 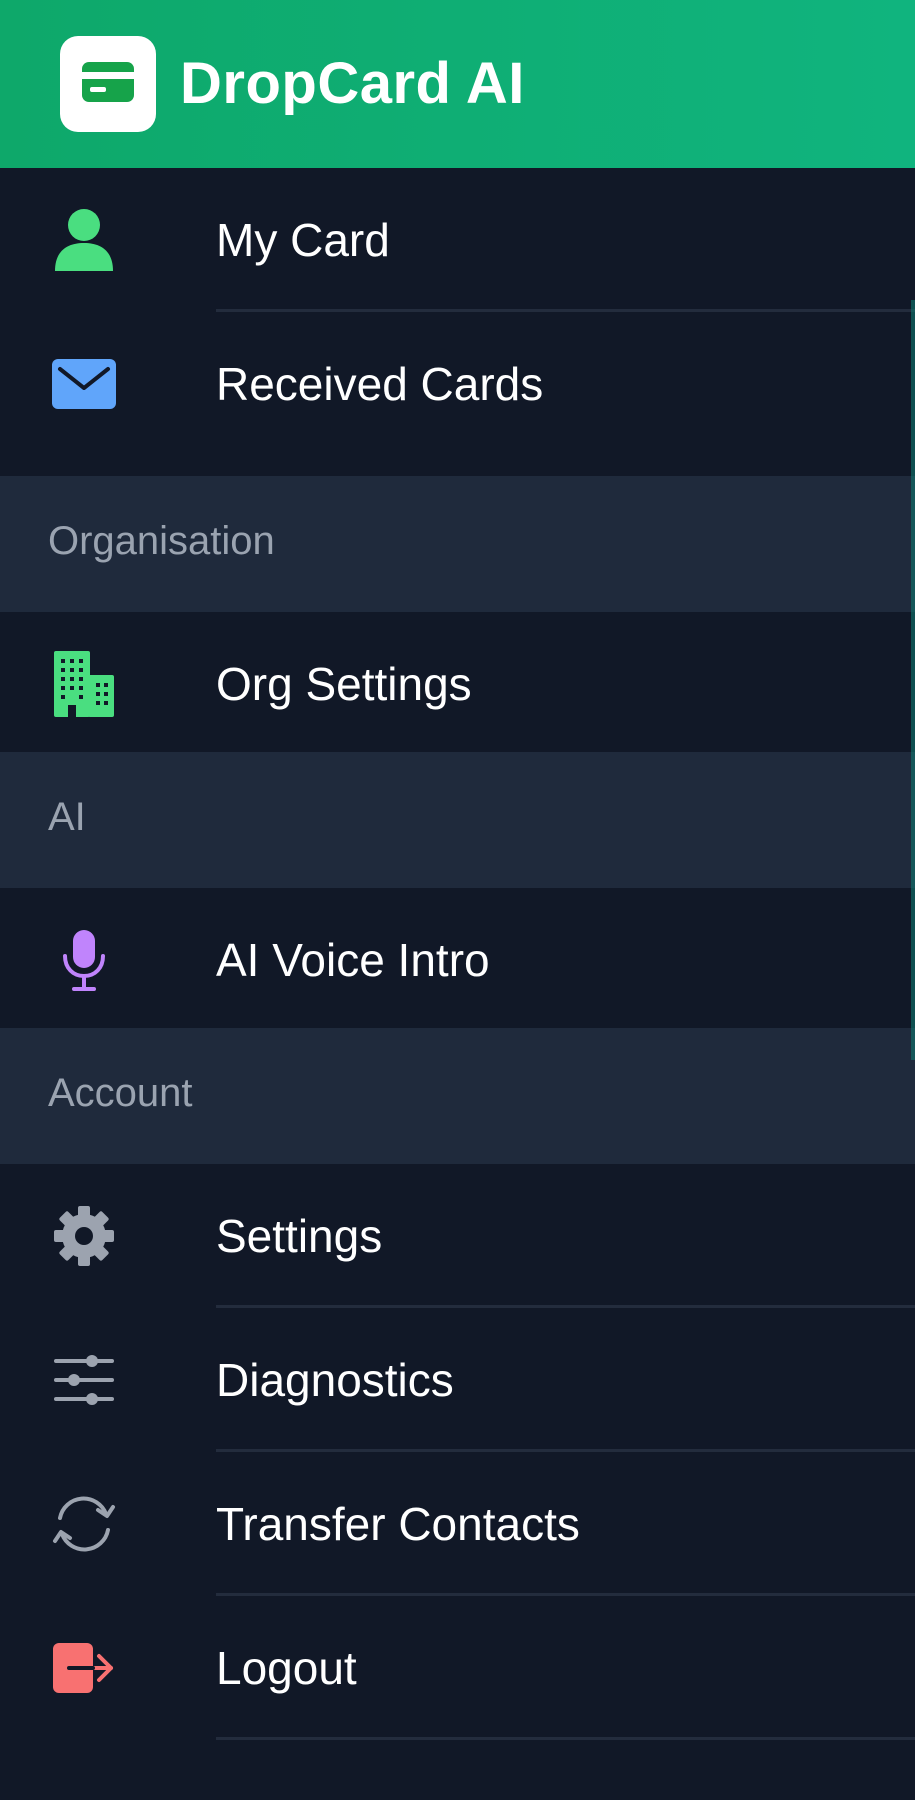 What do you see at coordinates (457, 1096) in the screenshot?
I see `section-header-account: Account` at bounding box center [457, 1096].